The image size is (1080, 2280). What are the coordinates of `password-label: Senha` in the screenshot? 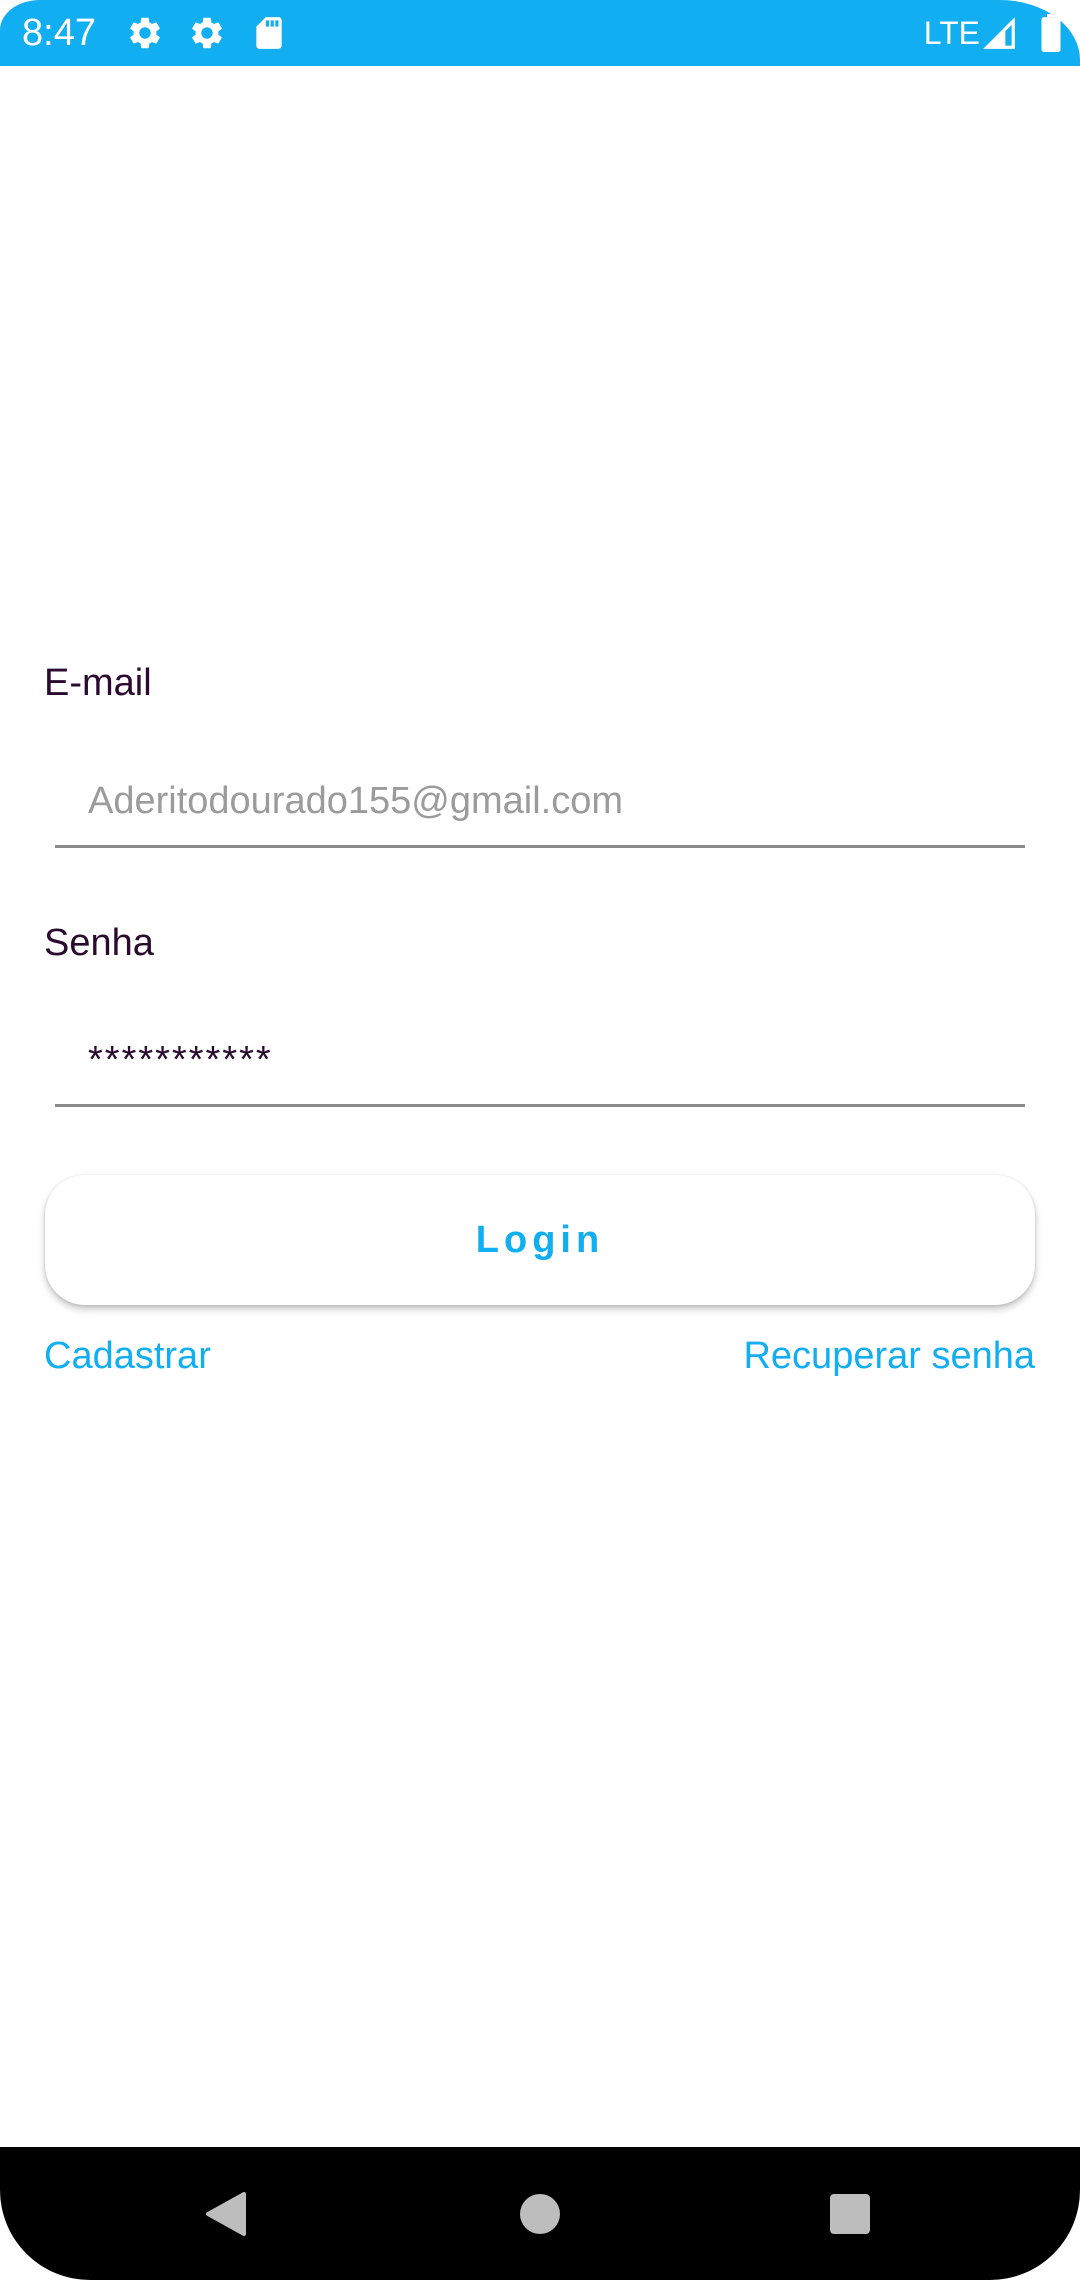 It's located at (99, 943).